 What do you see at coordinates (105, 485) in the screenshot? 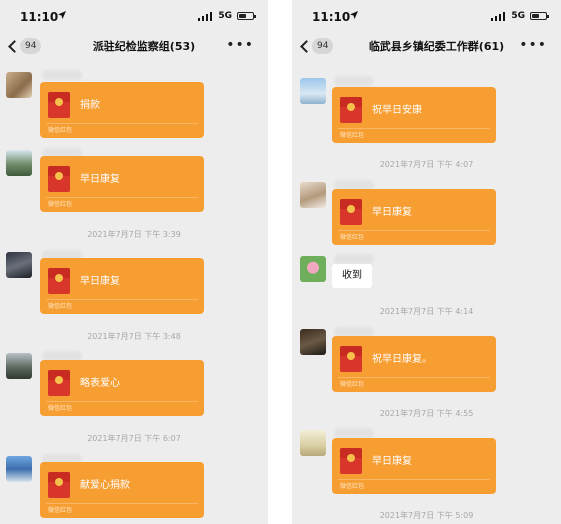
I see `red-packet-title: 献爱心捐款` at bounding box center [105, 485].